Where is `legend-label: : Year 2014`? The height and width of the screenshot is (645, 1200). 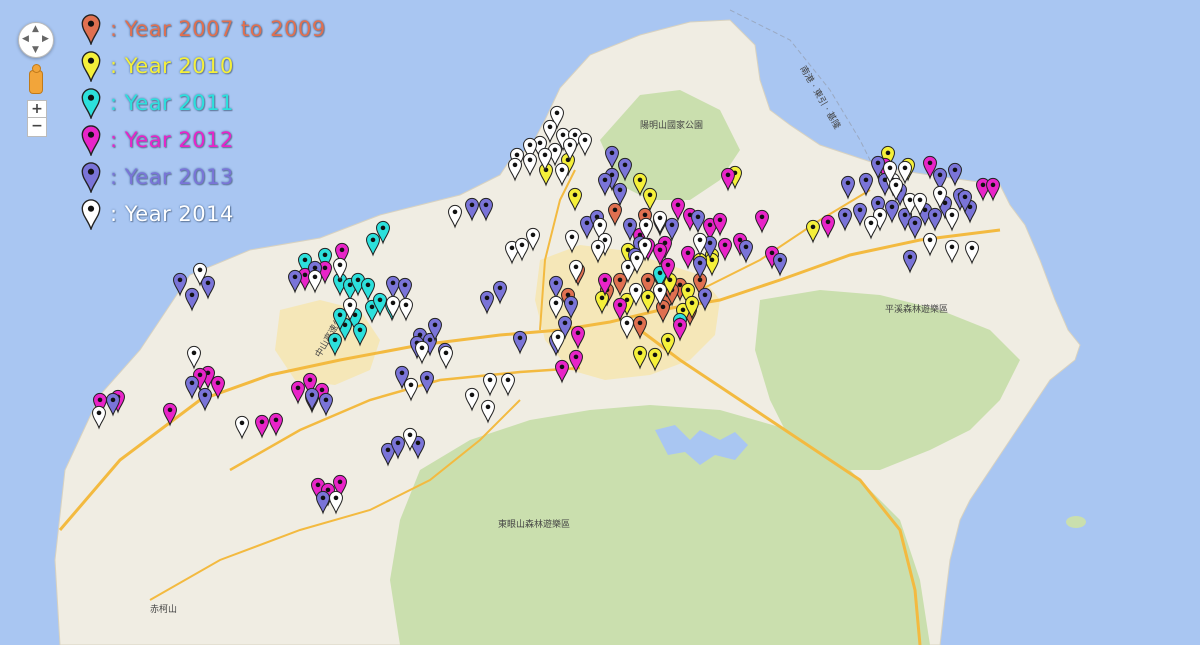 legend-label: : Year 2014 is located at coordinates (172, 213).